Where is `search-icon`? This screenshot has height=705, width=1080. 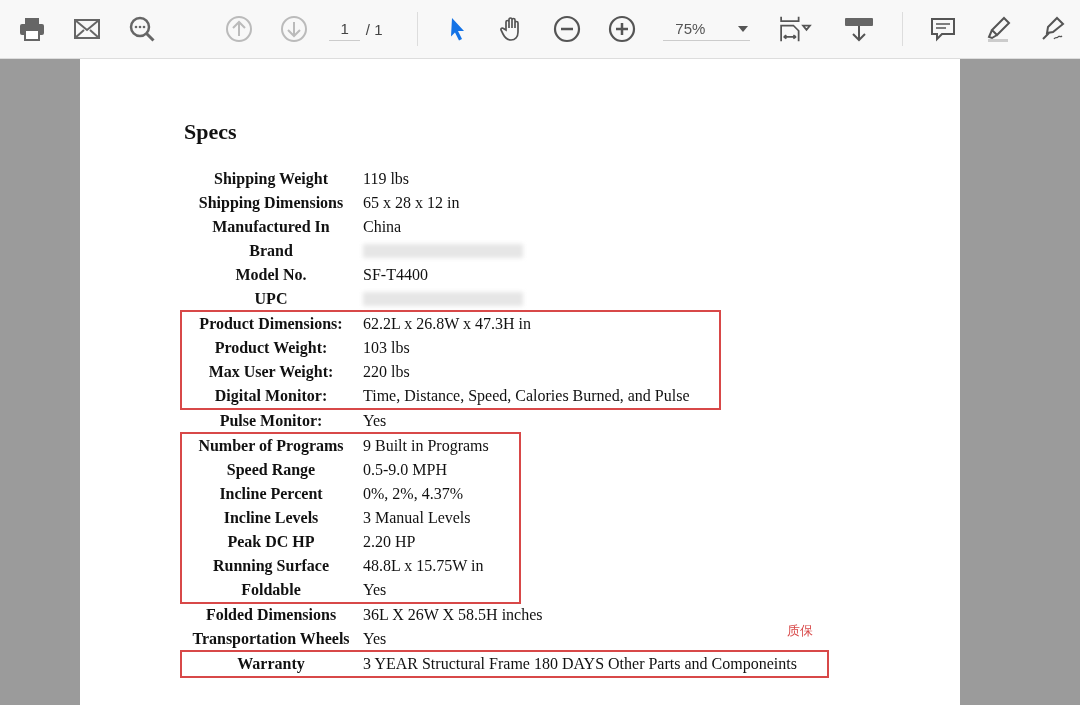
search-icon is located at coordinates (142, 29).